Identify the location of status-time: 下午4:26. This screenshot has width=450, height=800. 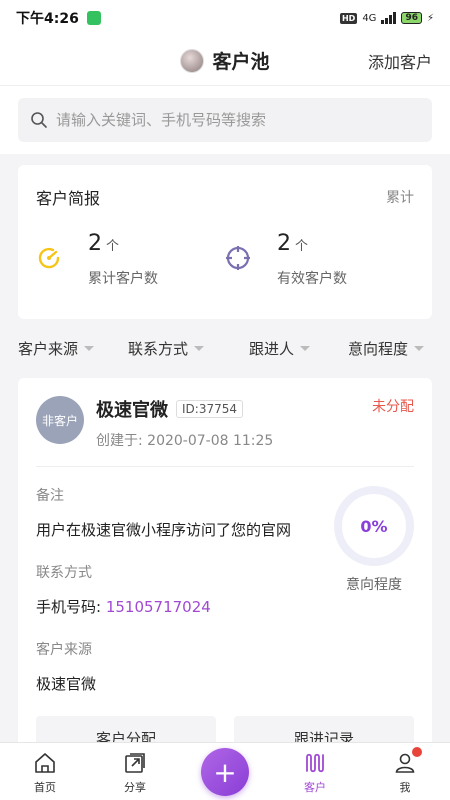
(47, 19).